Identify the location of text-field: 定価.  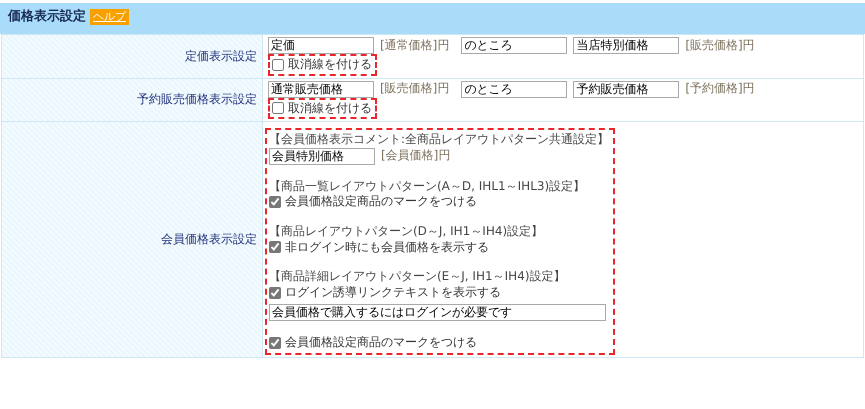
(321, 45).